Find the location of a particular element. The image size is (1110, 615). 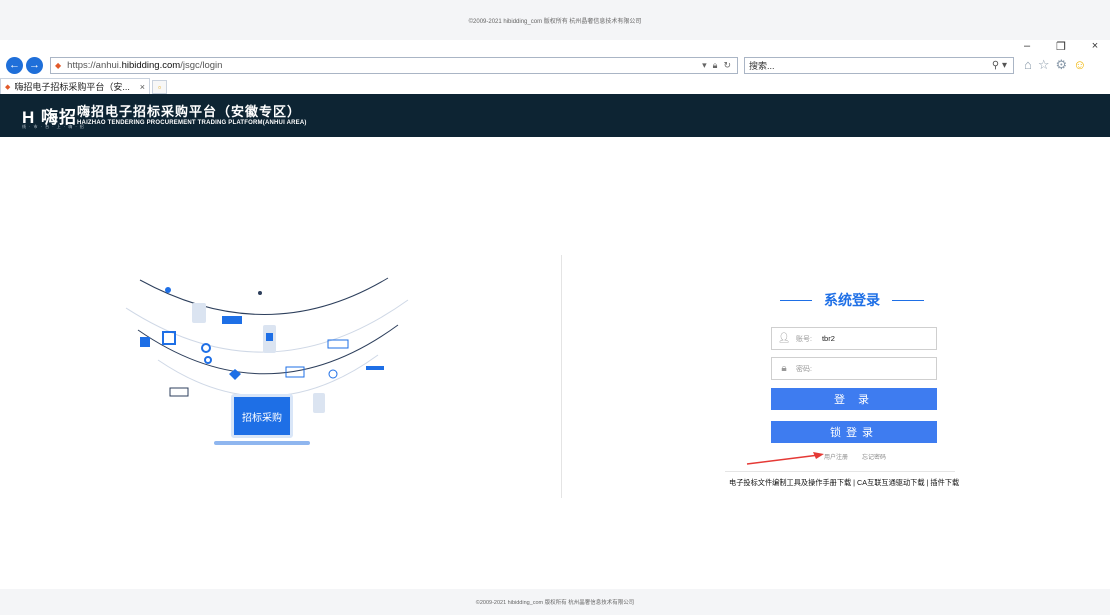

laptop-base is located at coordinates (262, 443).